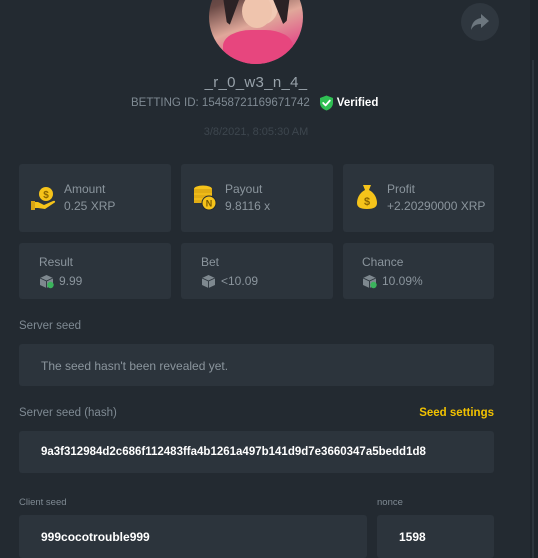 The width and height of the screenshot is (538, 558). Describe the element at coordinates (135, 366) in the screenshot. I see `server-seed-value: The seed hasn't been revealed yet.` at that location.